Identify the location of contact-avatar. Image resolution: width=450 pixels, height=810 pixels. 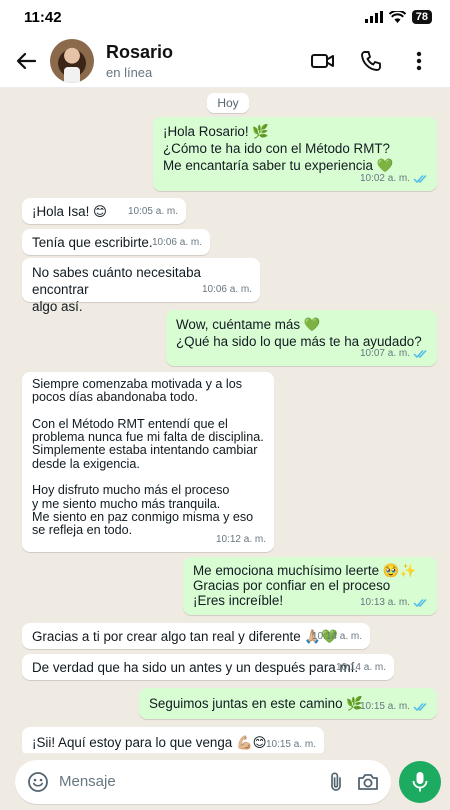
(72, 60).